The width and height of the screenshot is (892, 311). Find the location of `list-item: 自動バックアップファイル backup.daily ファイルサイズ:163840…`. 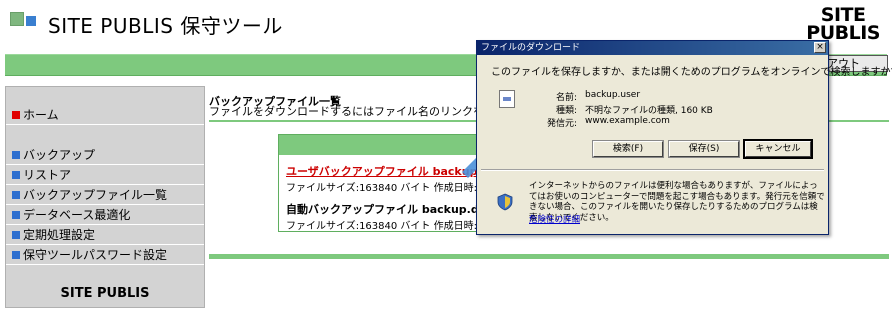

list-item: 自動バックアップファイル backup.daily ファイルサイズ:163840… is located at coordinates (381, 216).